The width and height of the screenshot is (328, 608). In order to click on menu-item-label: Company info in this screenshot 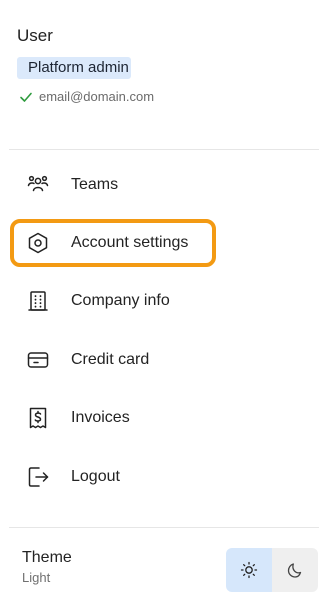, I will do `click(120, 300)`.